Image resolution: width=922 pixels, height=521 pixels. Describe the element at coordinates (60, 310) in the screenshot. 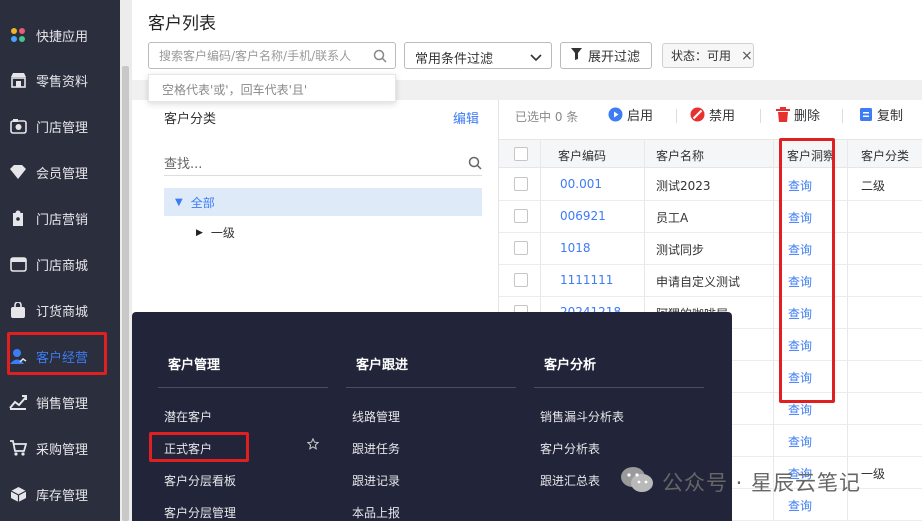

I see `sidebar-item-order-mall: 订货商城` at that location.